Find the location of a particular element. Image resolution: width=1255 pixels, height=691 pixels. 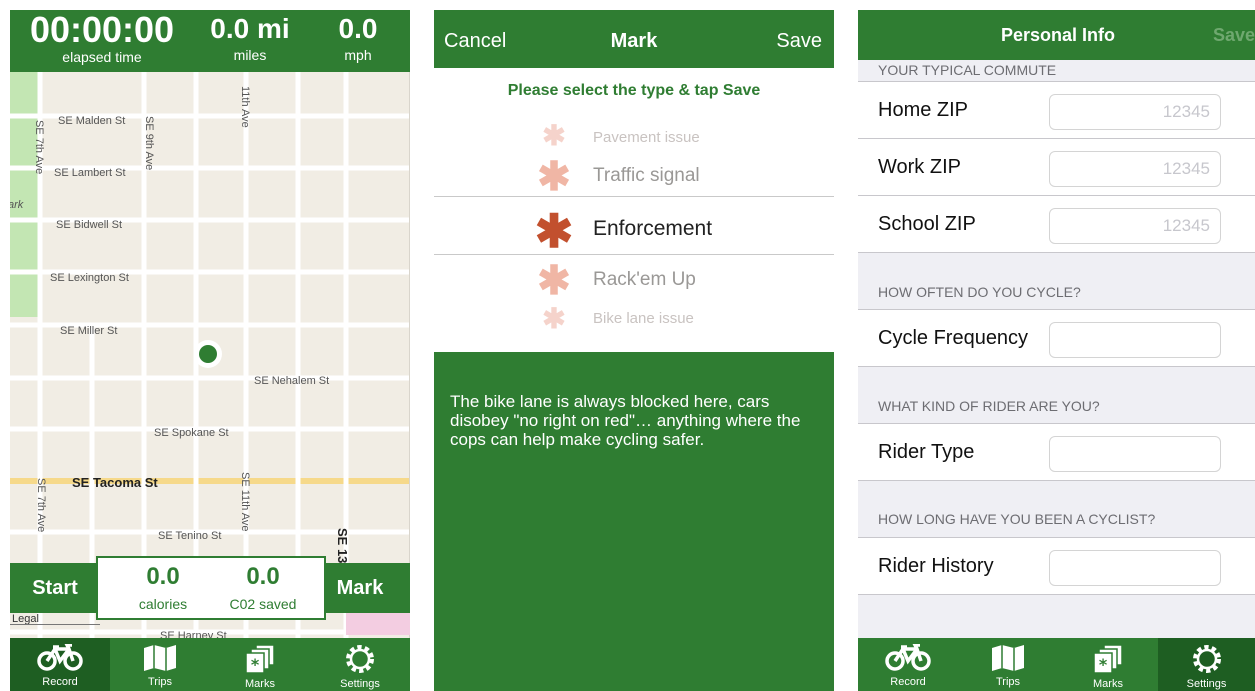

mark-type-option-selected: ✱ Enforcement is located at coordinates (634, 231).